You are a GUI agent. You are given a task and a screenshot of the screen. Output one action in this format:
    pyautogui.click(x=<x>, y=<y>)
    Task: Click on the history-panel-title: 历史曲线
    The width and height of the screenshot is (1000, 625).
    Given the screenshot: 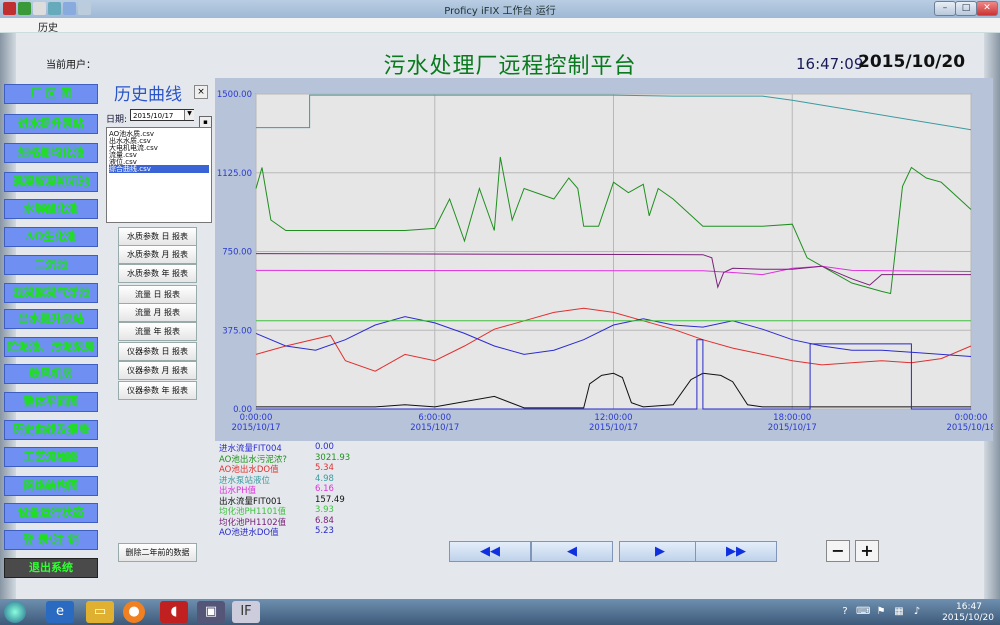 What is the action you would take?
    pyautogui.click(x=148, y=95)
    